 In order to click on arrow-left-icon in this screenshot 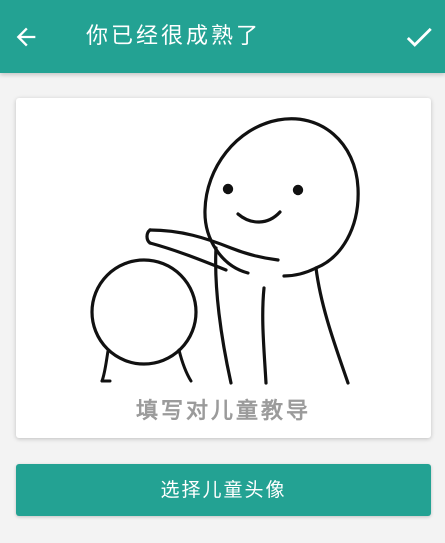, I will do `click(26, 37)`.